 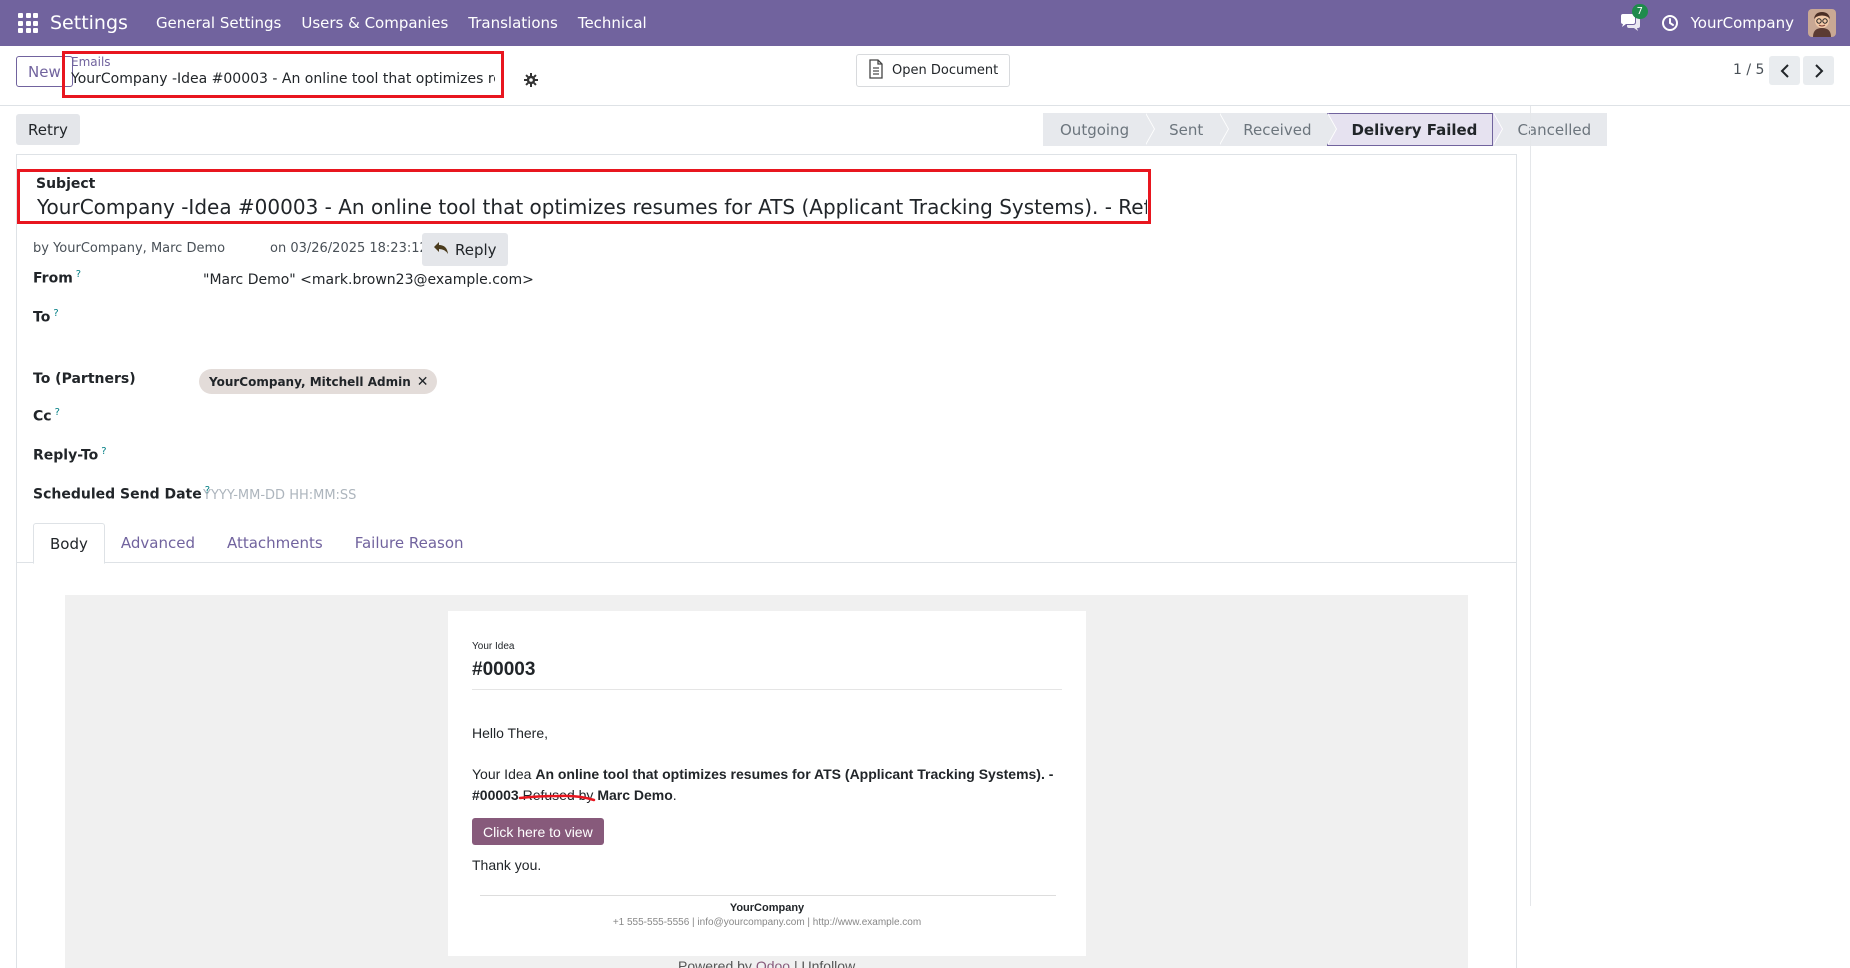 I want to click on menu-translations: Translations, so click(x=513, y=23).